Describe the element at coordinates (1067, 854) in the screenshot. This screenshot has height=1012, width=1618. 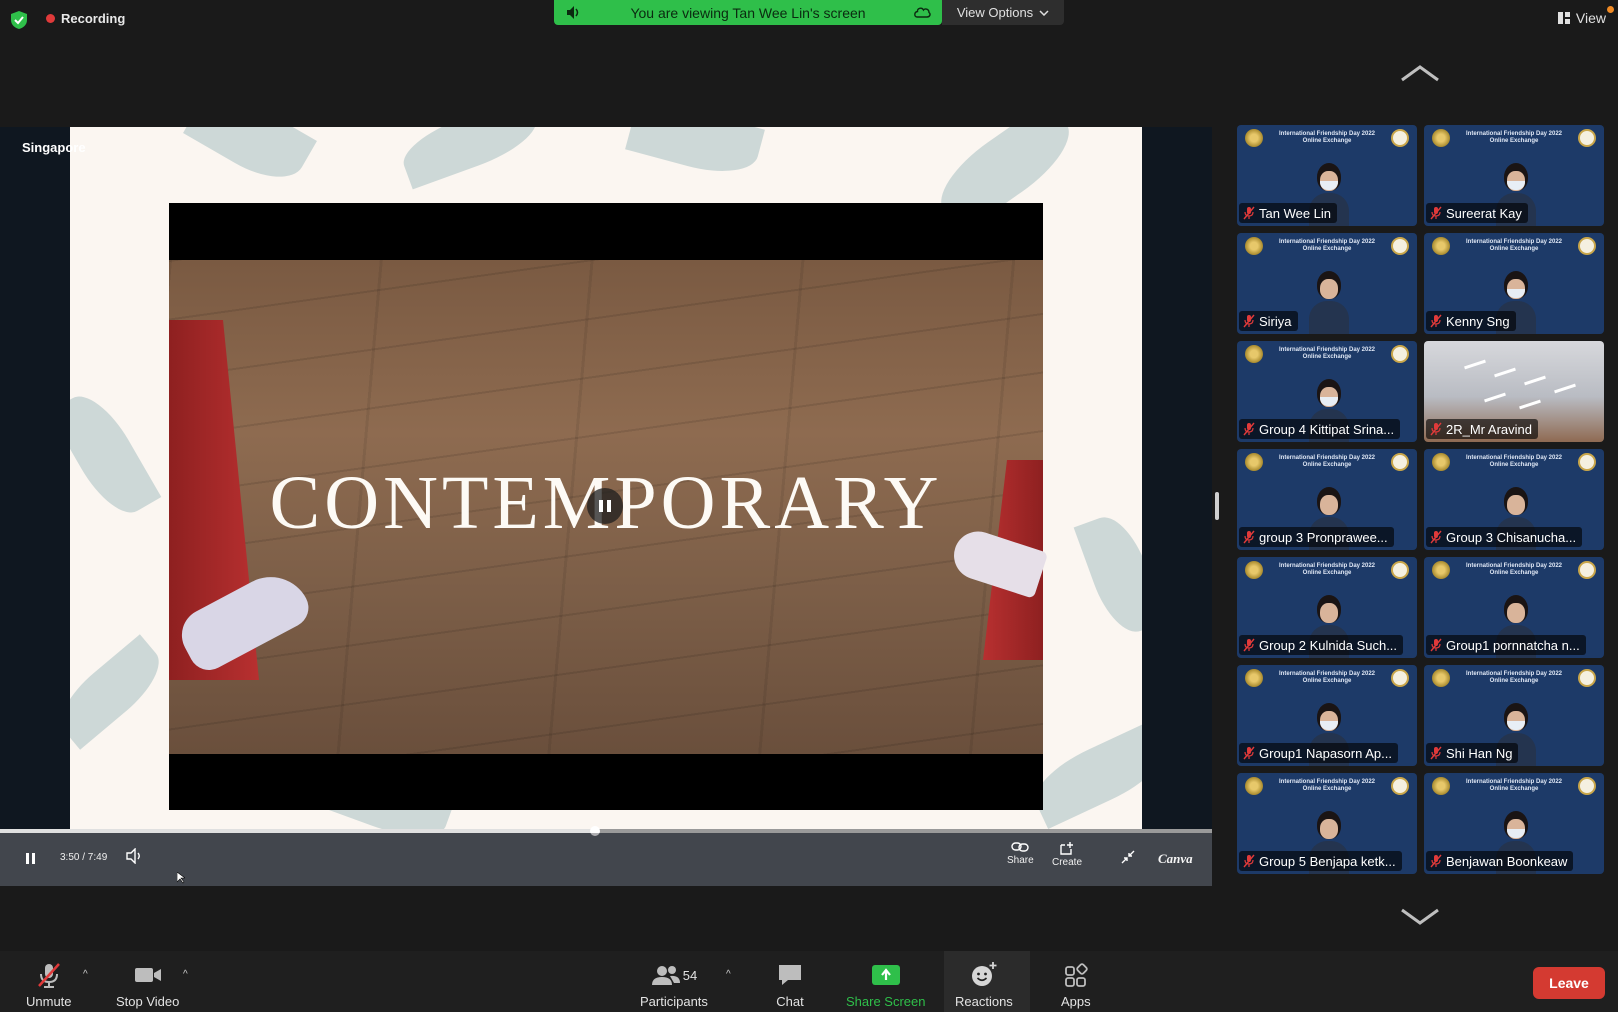
I see `create-button: Create` at that location.